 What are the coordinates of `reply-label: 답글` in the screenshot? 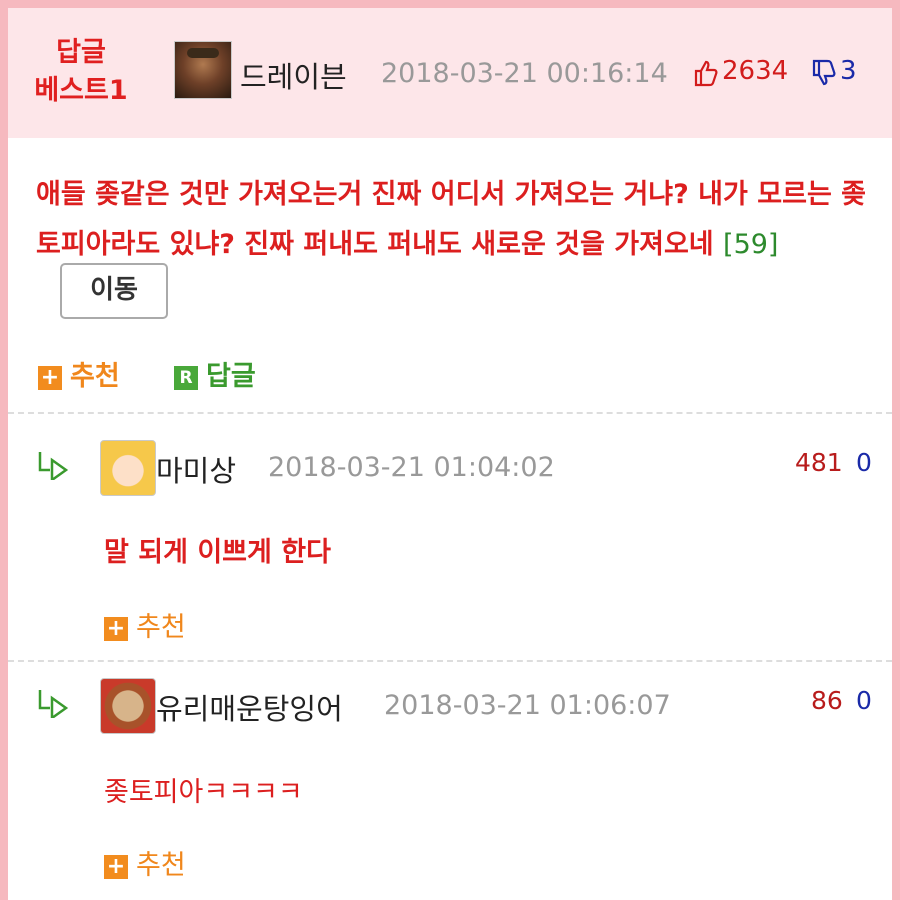 It's located at (231, 376).